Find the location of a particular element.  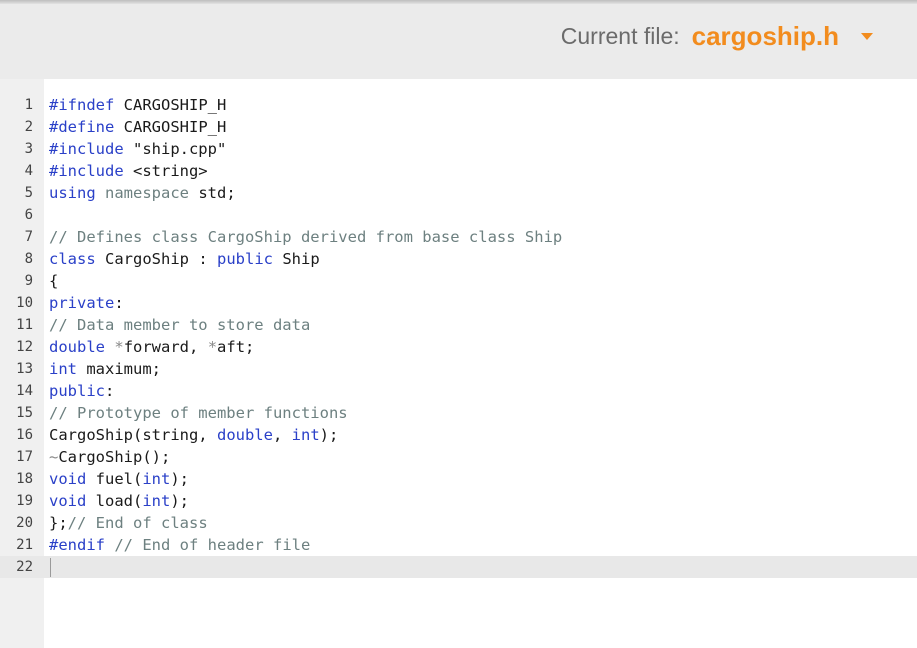

line-number: 12 is located at coordinates (24, 347).